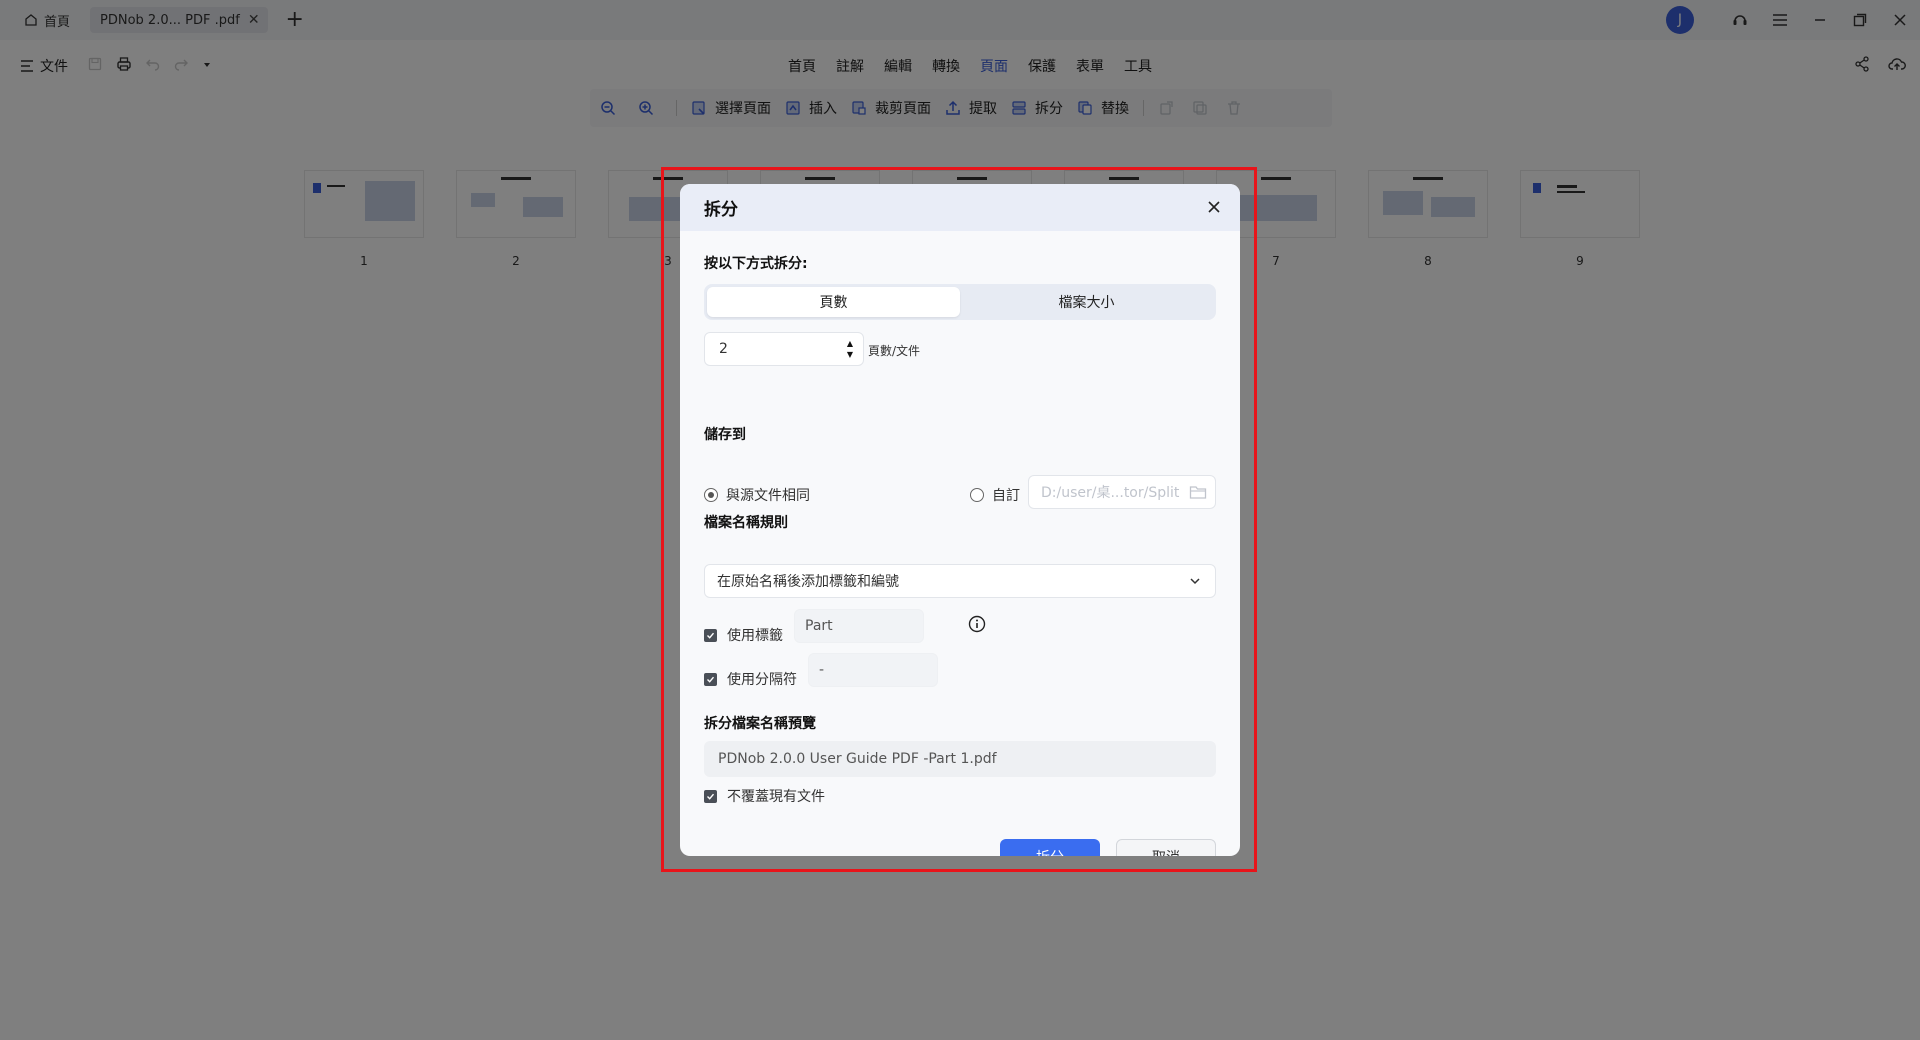 This screenshot has width=1920, height=1040. I want to click on use-label-text: 使用標籤, so click(755, 636).